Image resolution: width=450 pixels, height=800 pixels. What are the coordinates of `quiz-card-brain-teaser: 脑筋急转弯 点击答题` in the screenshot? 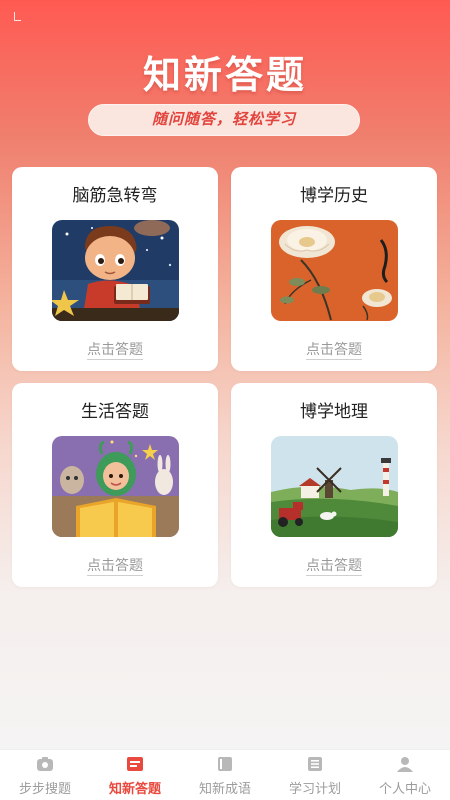 It's located at (115, 269).